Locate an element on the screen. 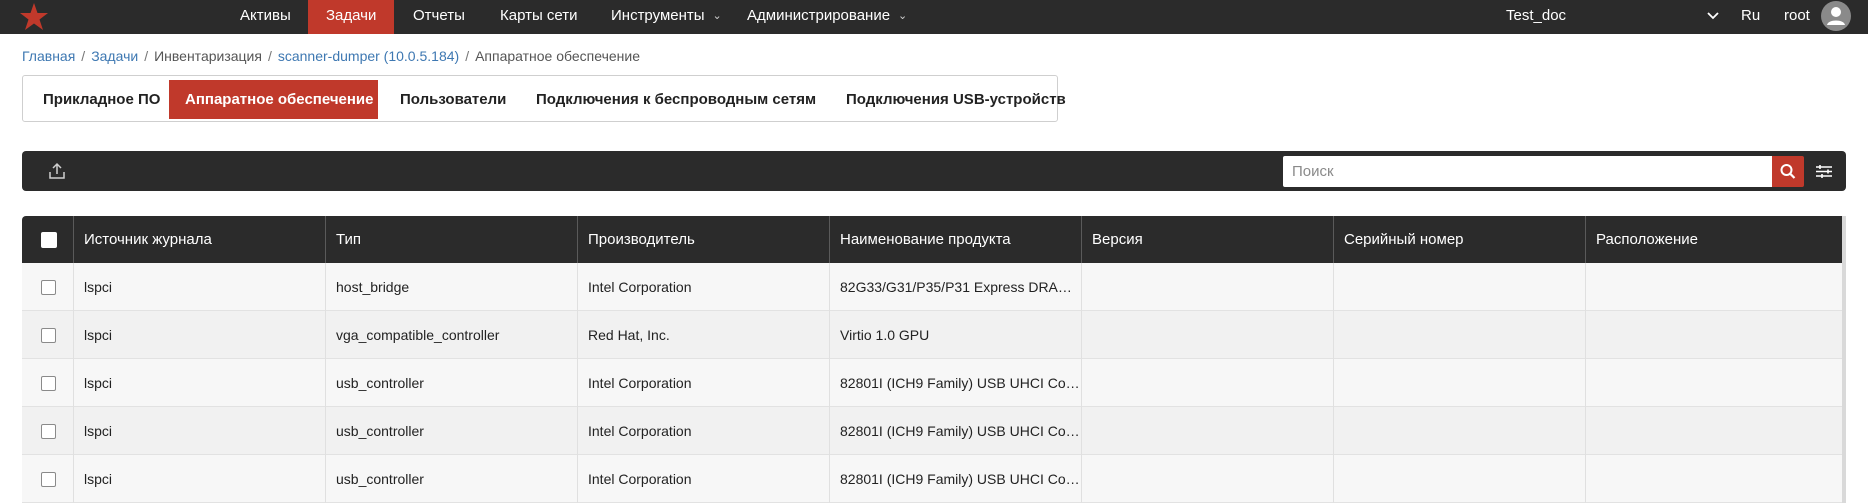  filter-settings-button is located at coordinates (1824, 171).